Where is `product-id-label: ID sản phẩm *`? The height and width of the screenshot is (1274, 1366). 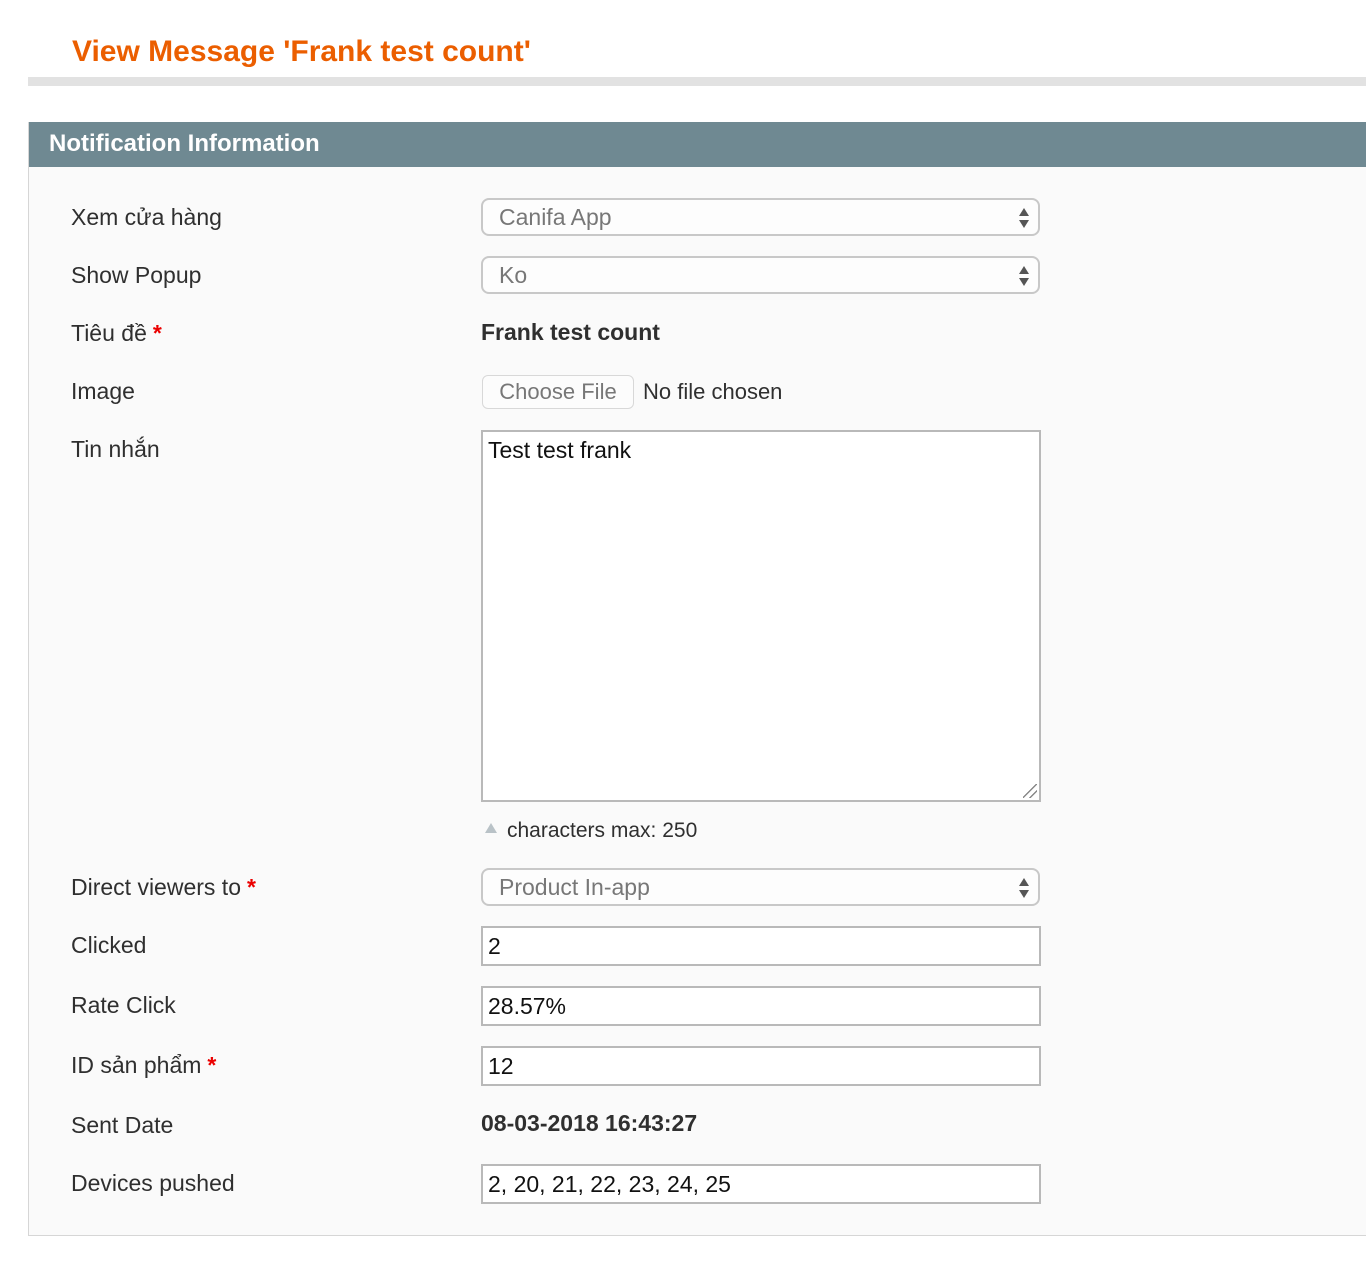
product-id-label: ID sản phẩm * is located at coordinates (143, 1065).